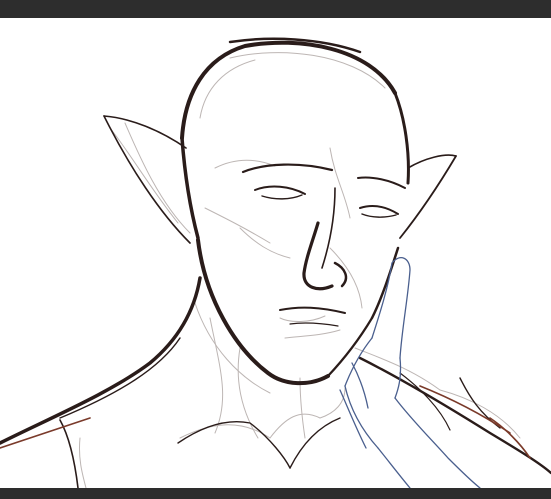 This screenshot has height=499, width=551. Describe the element at coordinates (275, 493) in the screenshot. I see `bottom-status-strip` at that location.